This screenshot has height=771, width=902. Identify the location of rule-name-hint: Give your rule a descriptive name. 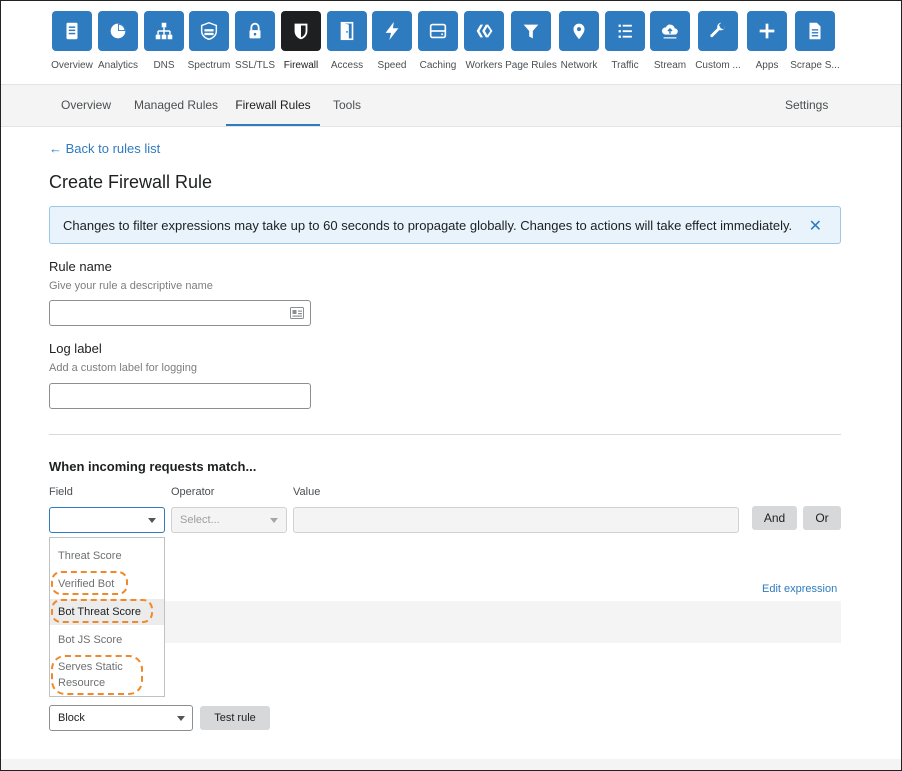
(131, 286).